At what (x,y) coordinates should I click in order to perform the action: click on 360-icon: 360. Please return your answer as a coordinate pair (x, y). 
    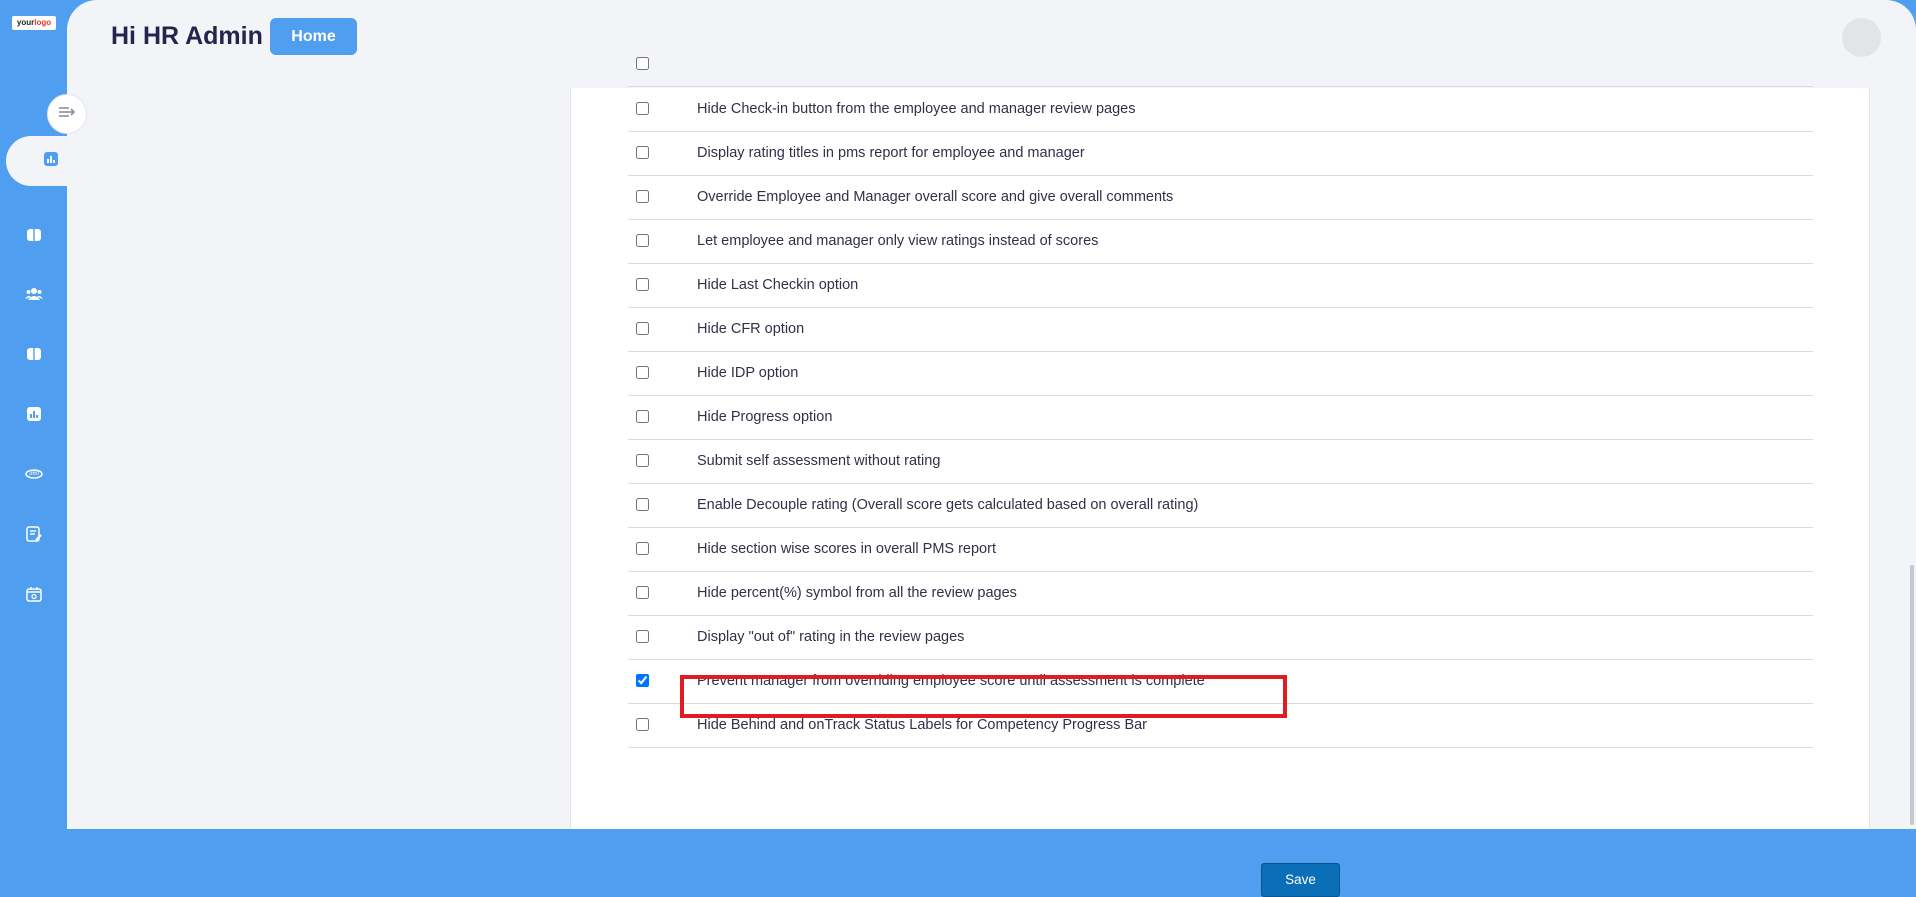
    Looking at the image, I should click on (34, 475).